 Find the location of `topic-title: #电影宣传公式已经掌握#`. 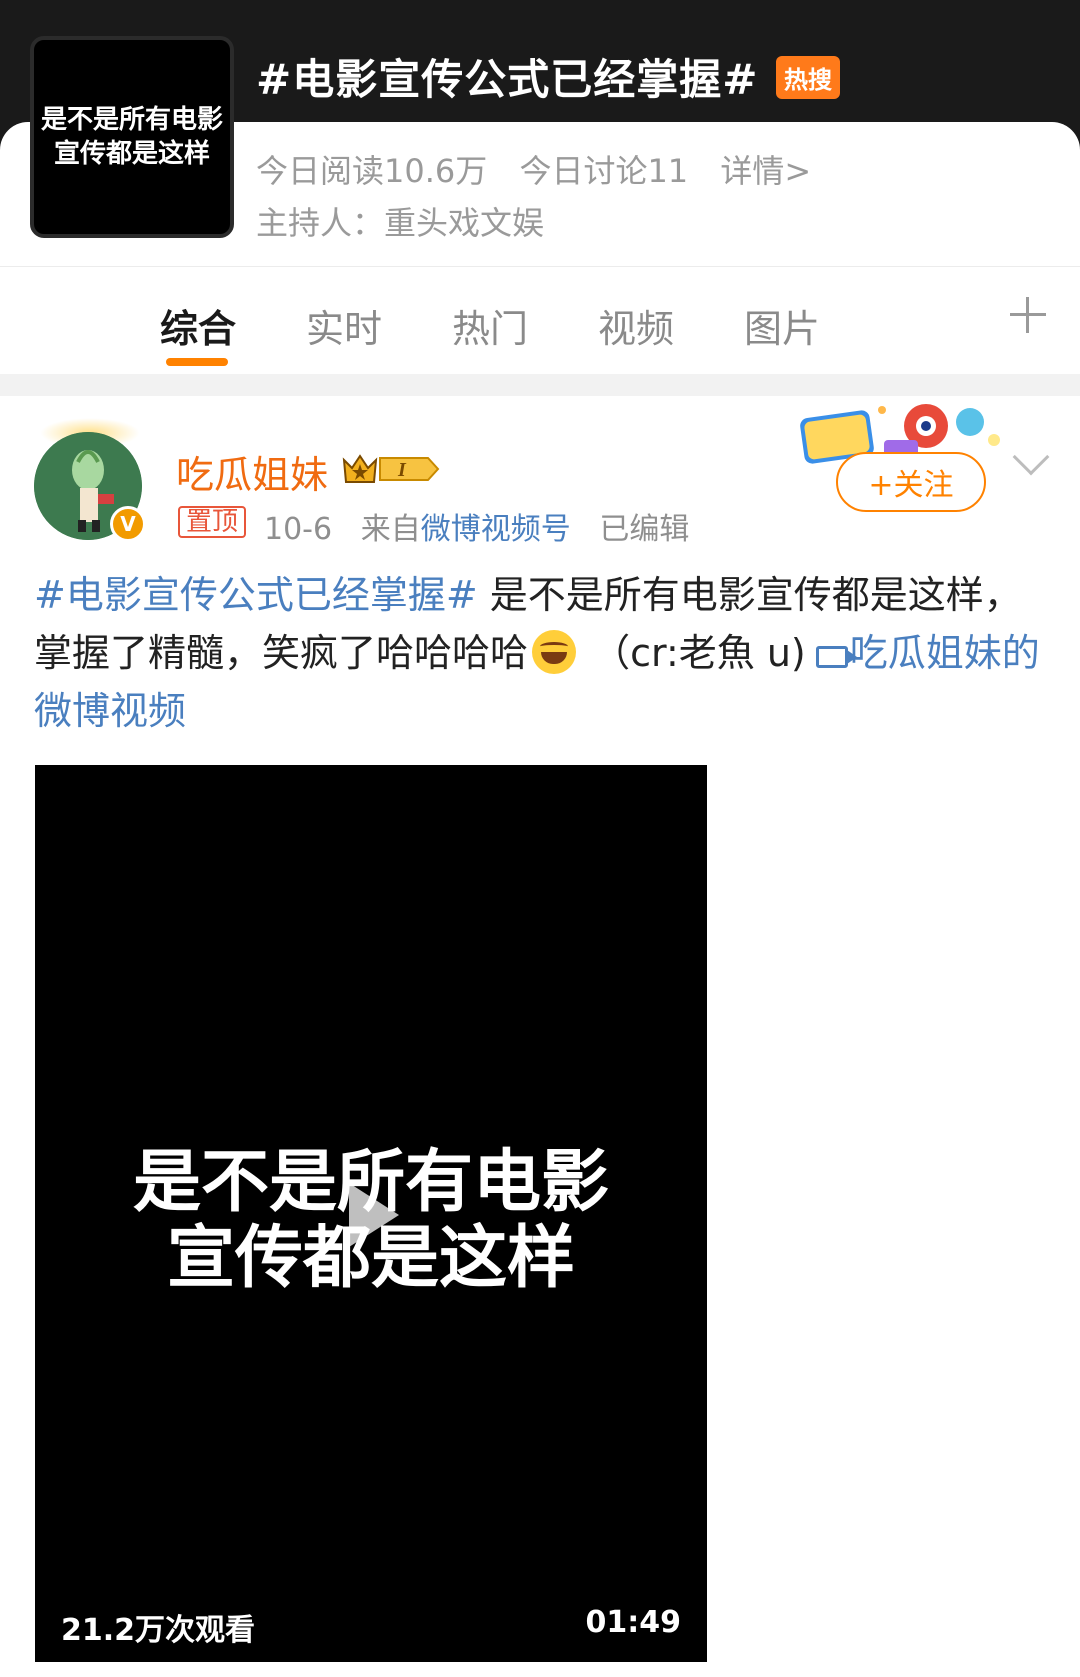

topic-title: #电影宣传公式已经掌握# is located at coordinates (507, 79).